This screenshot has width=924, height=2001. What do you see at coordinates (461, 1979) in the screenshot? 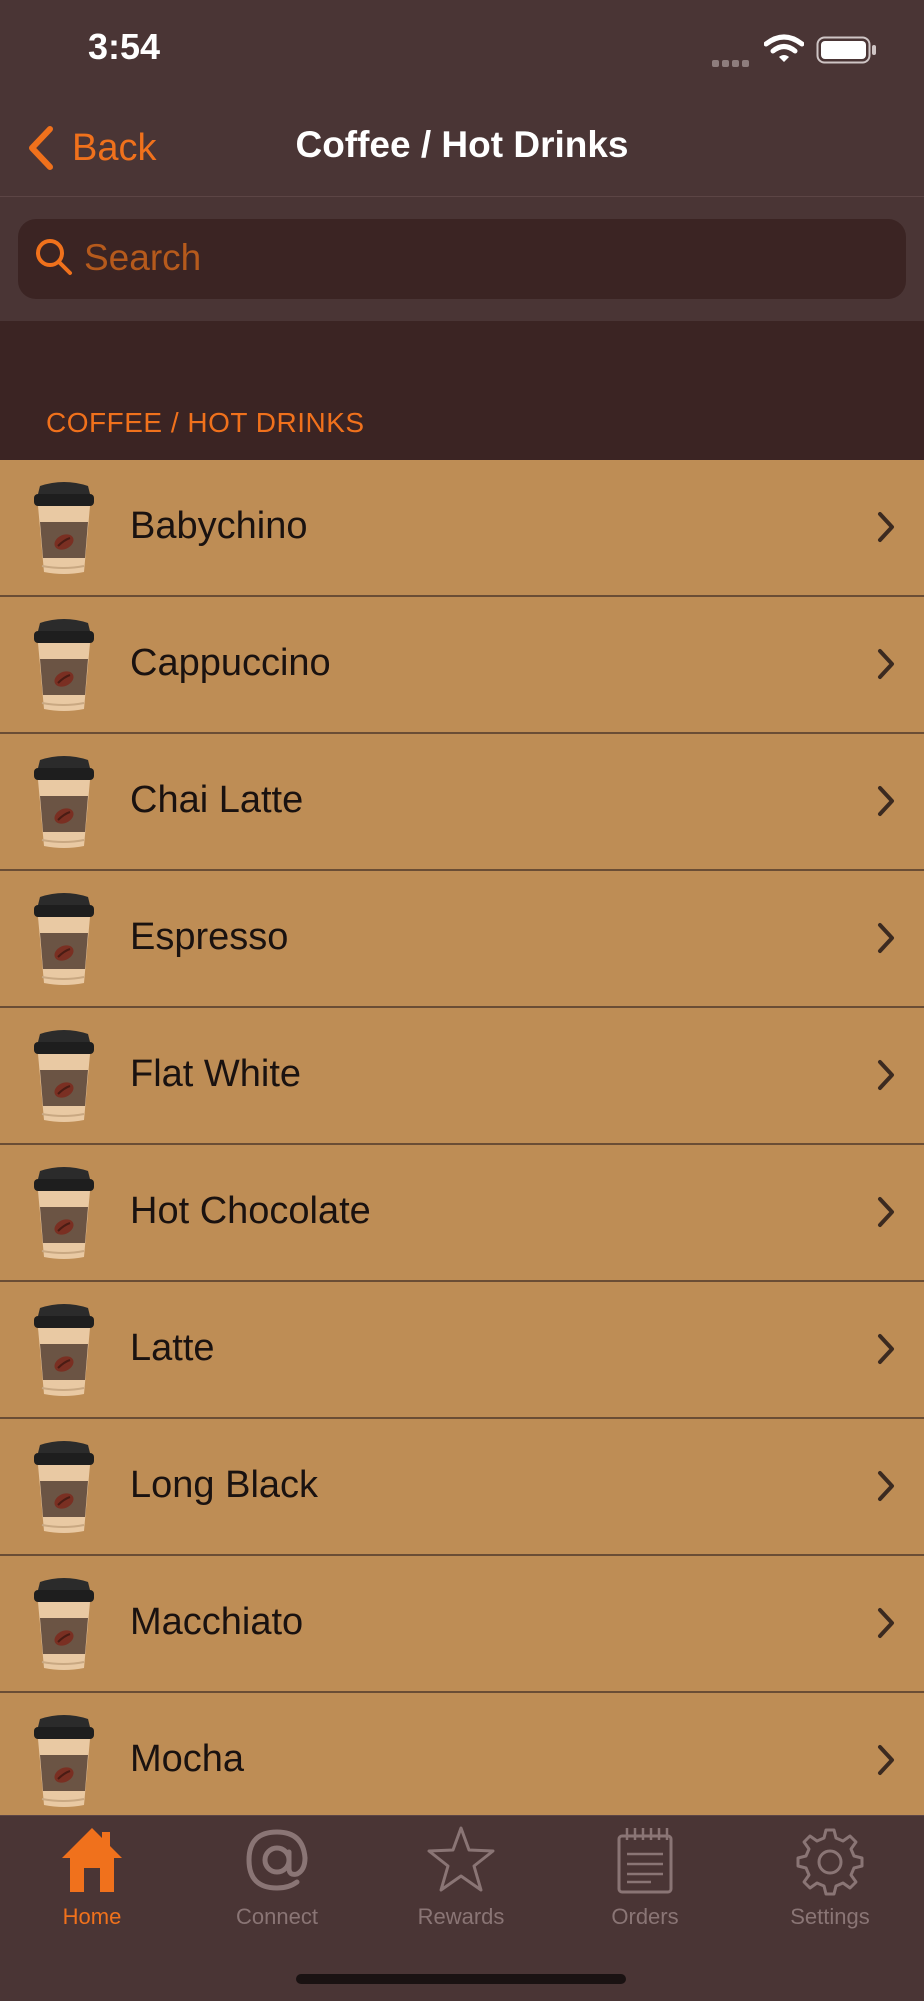
I see `home-indicator` at bounding box center [461, 1979].